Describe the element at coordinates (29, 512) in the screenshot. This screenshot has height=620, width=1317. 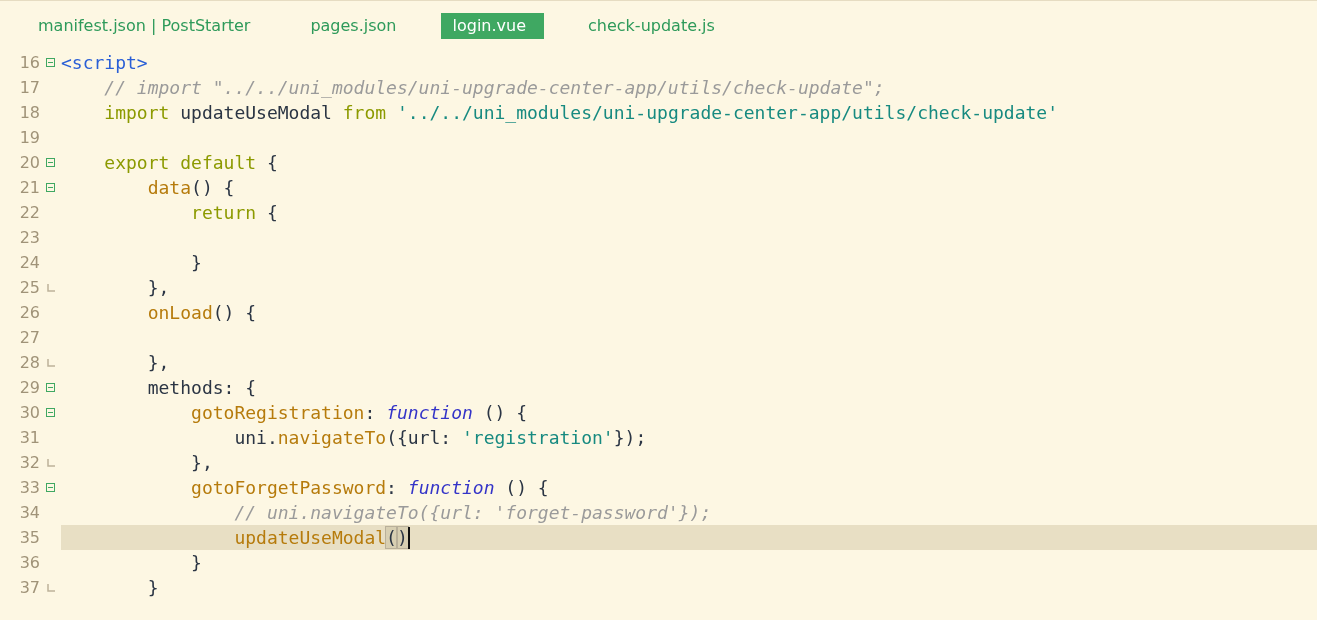
I see `line-number: 34` at that location.